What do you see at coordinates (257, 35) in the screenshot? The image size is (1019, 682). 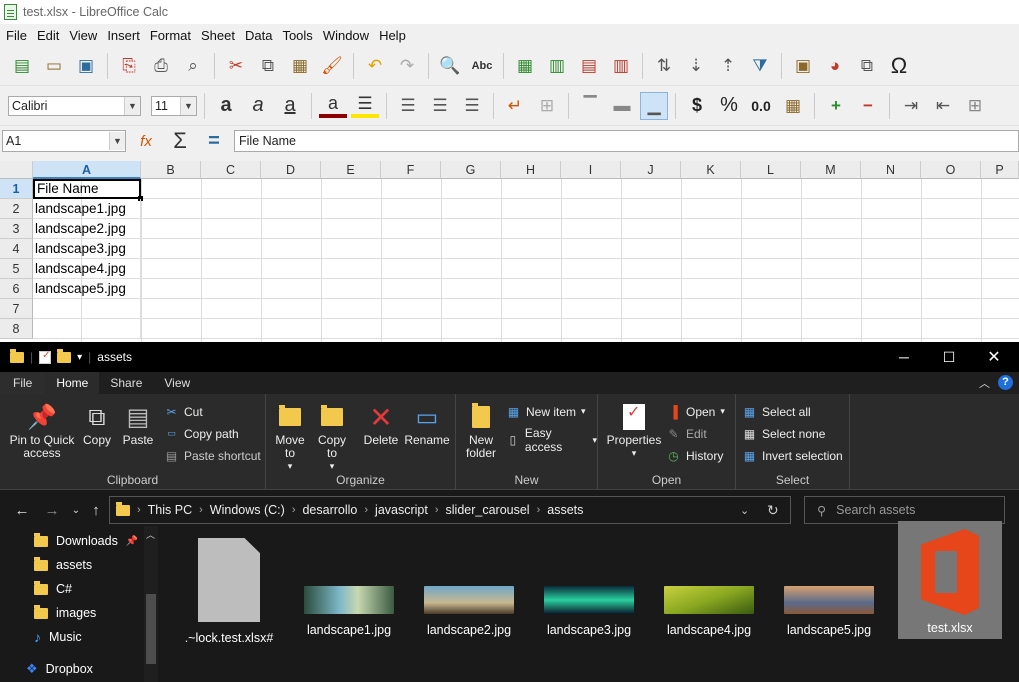 I see `menu-data: Data` at bounding box center [257, 35].